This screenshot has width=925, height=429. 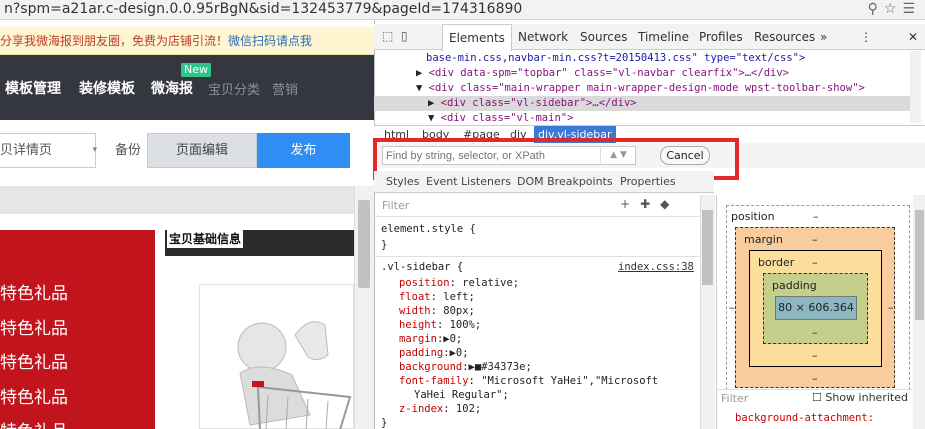 What do you see at coordinates (468, 409) in the screenshot?
I see `prop-value: 102;` at bounding box center [468, 409].